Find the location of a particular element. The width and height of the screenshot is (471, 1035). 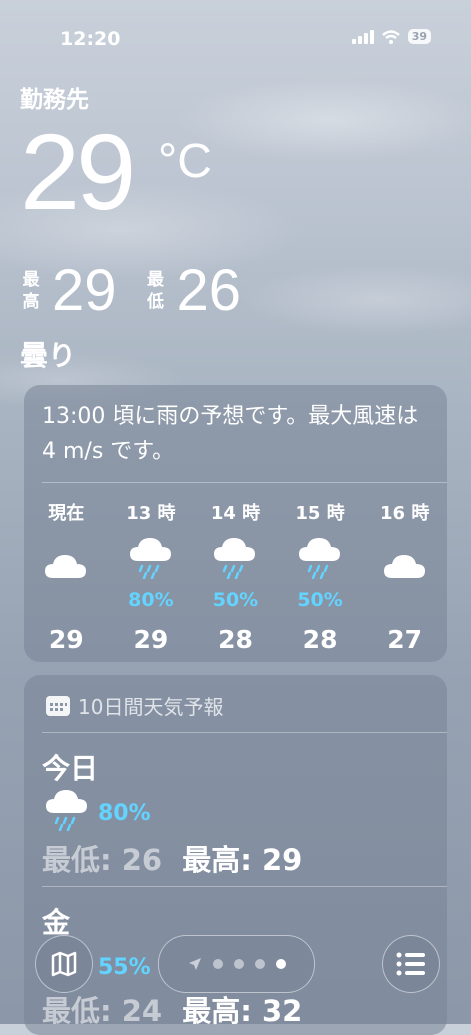

location-arrow-icon is located at coordinates (194, 964).